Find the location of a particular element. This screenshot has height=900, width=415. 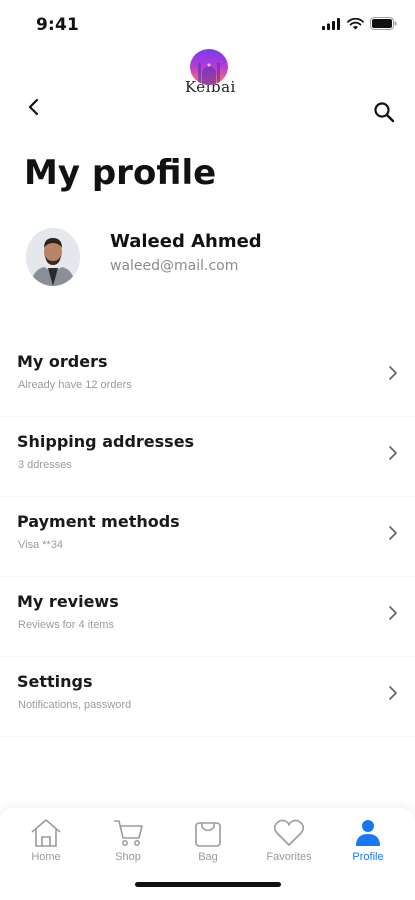

status-bar: 9:41 is located at coordinates (207, 24).